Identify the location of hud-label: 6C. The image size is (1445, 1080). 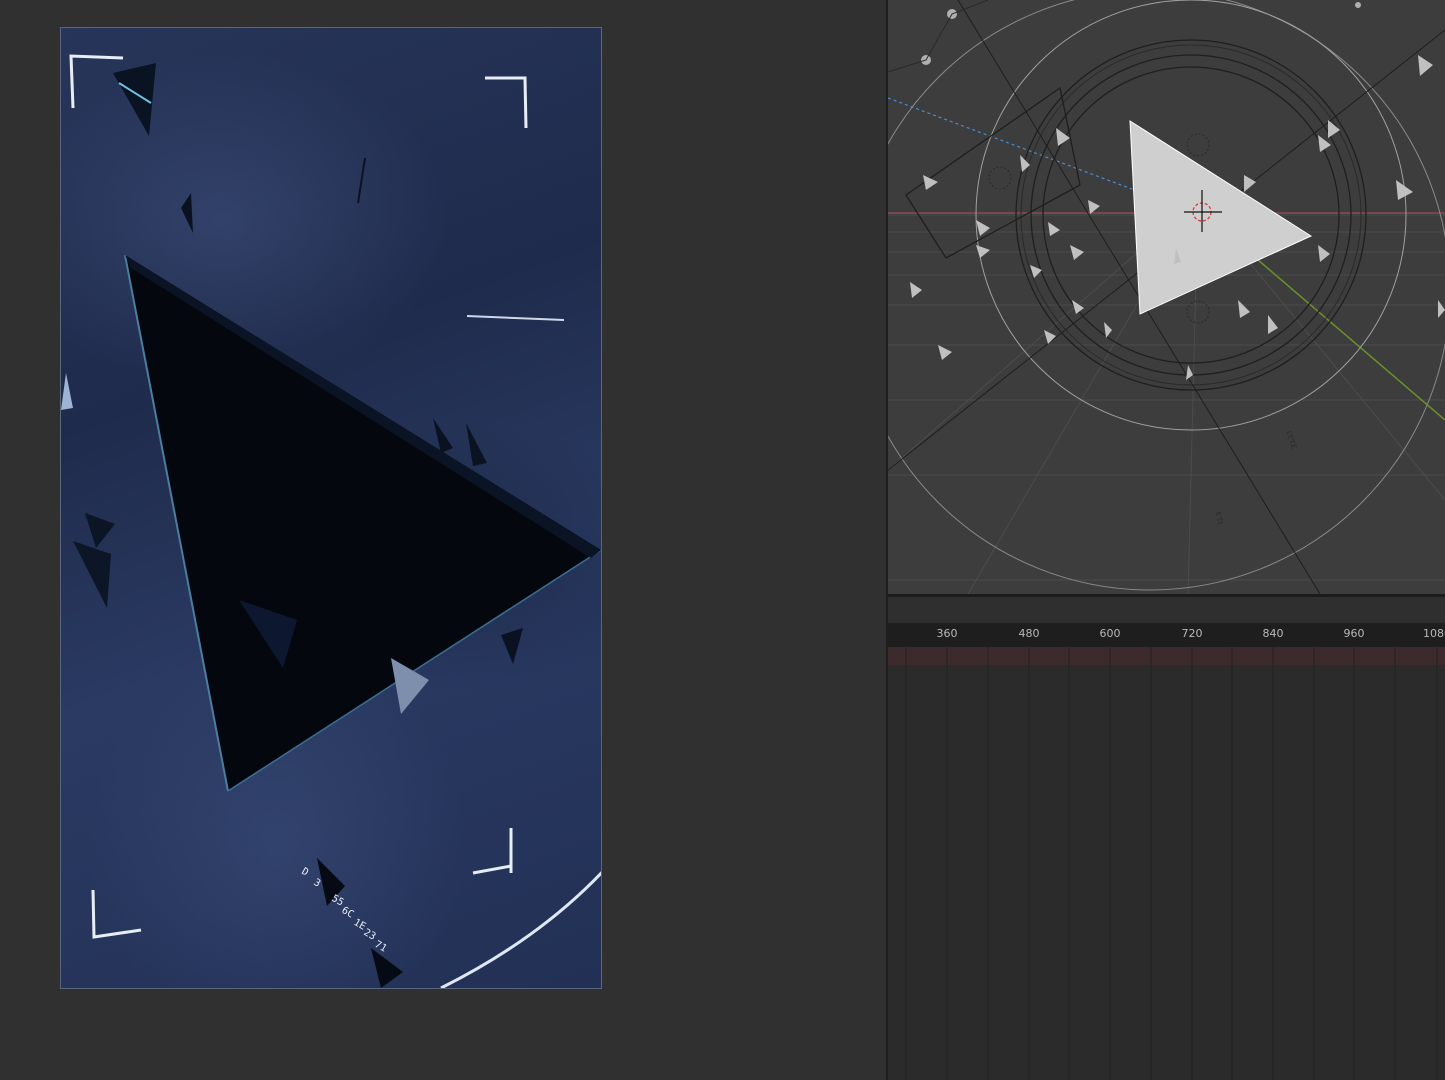
(348, 913).